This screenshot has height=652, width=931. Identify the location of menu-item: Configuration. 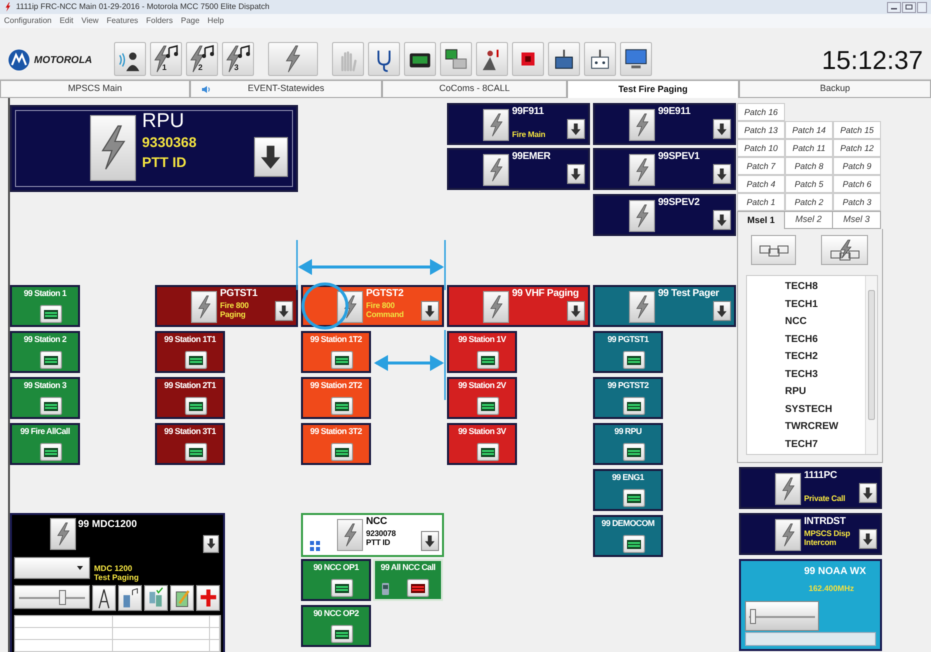
(28, 21).